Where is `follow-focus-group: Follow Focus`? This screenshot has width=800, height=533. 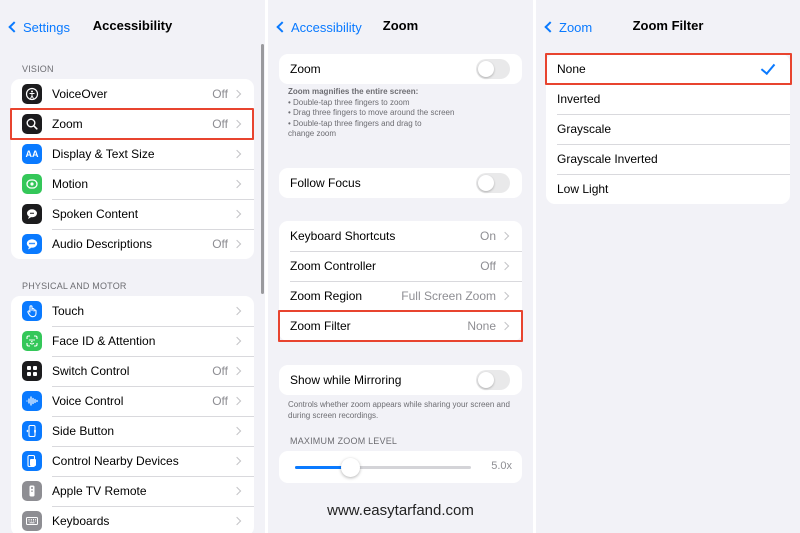 follow-focus-group: Follow Focus is located at coordinates (400, 183).